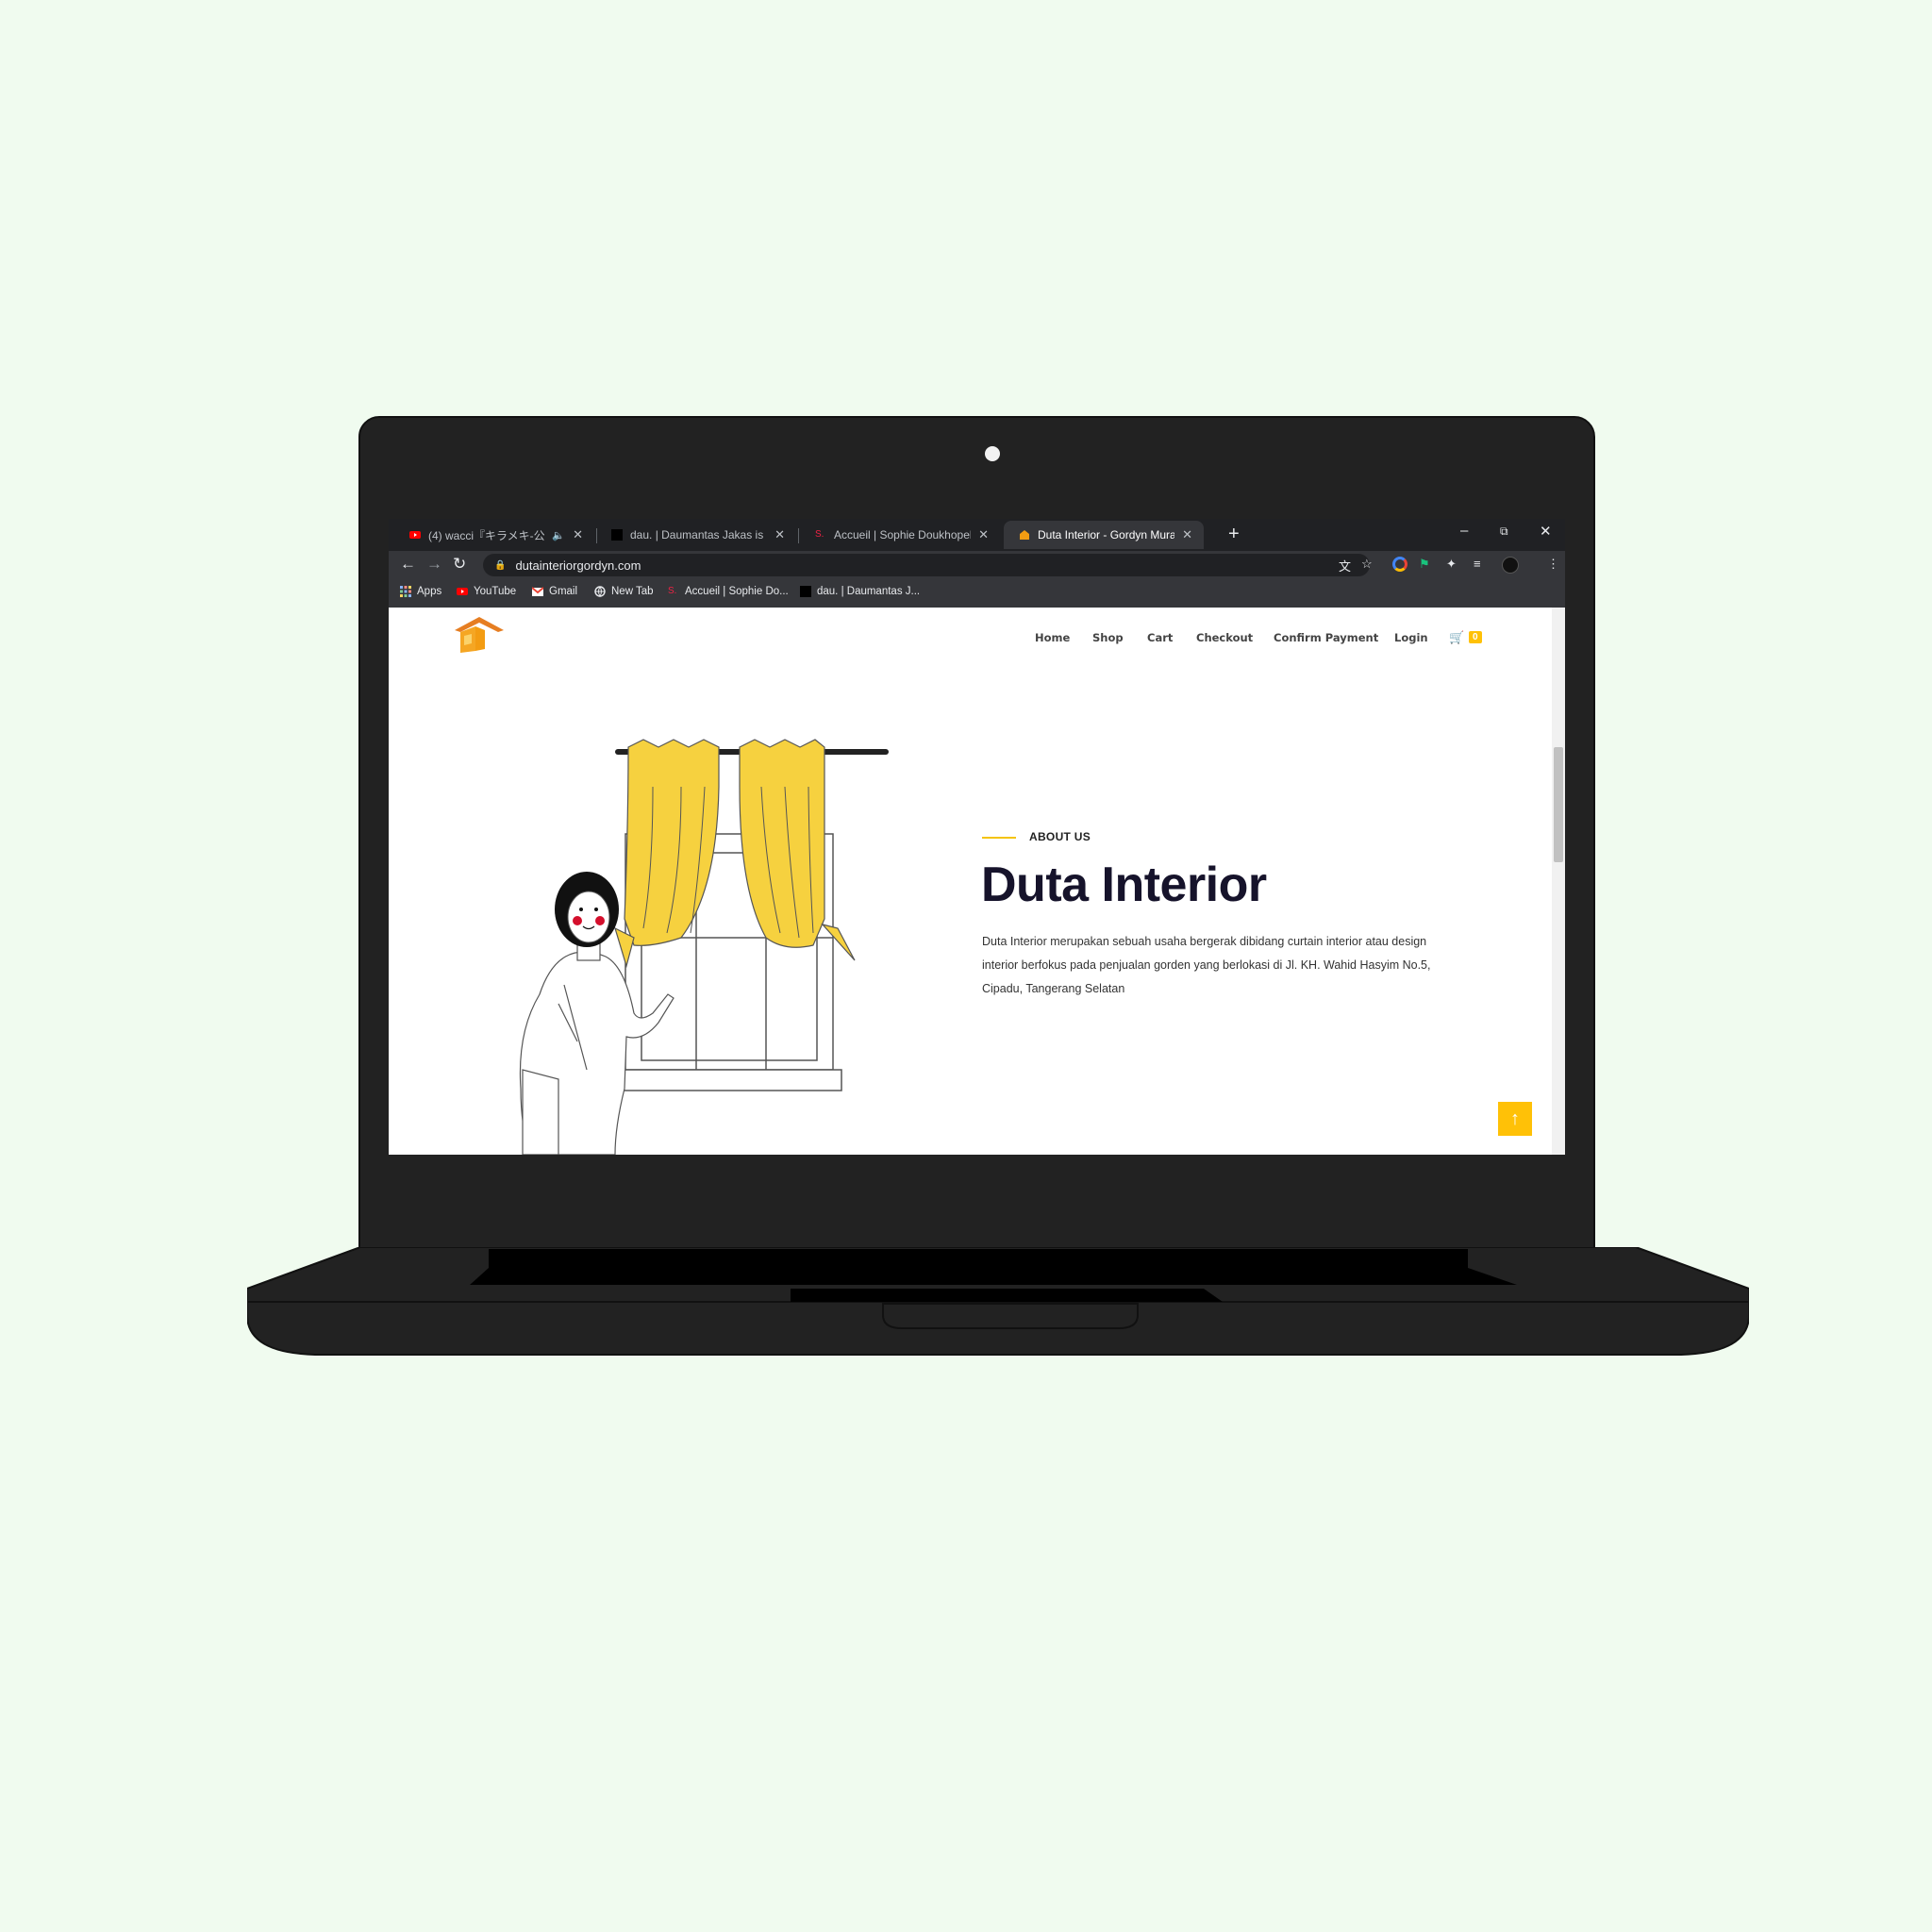 The height and width of the screenshot is (1932, 1932). I want to click on reload-button: ↻, so click(459, 564).